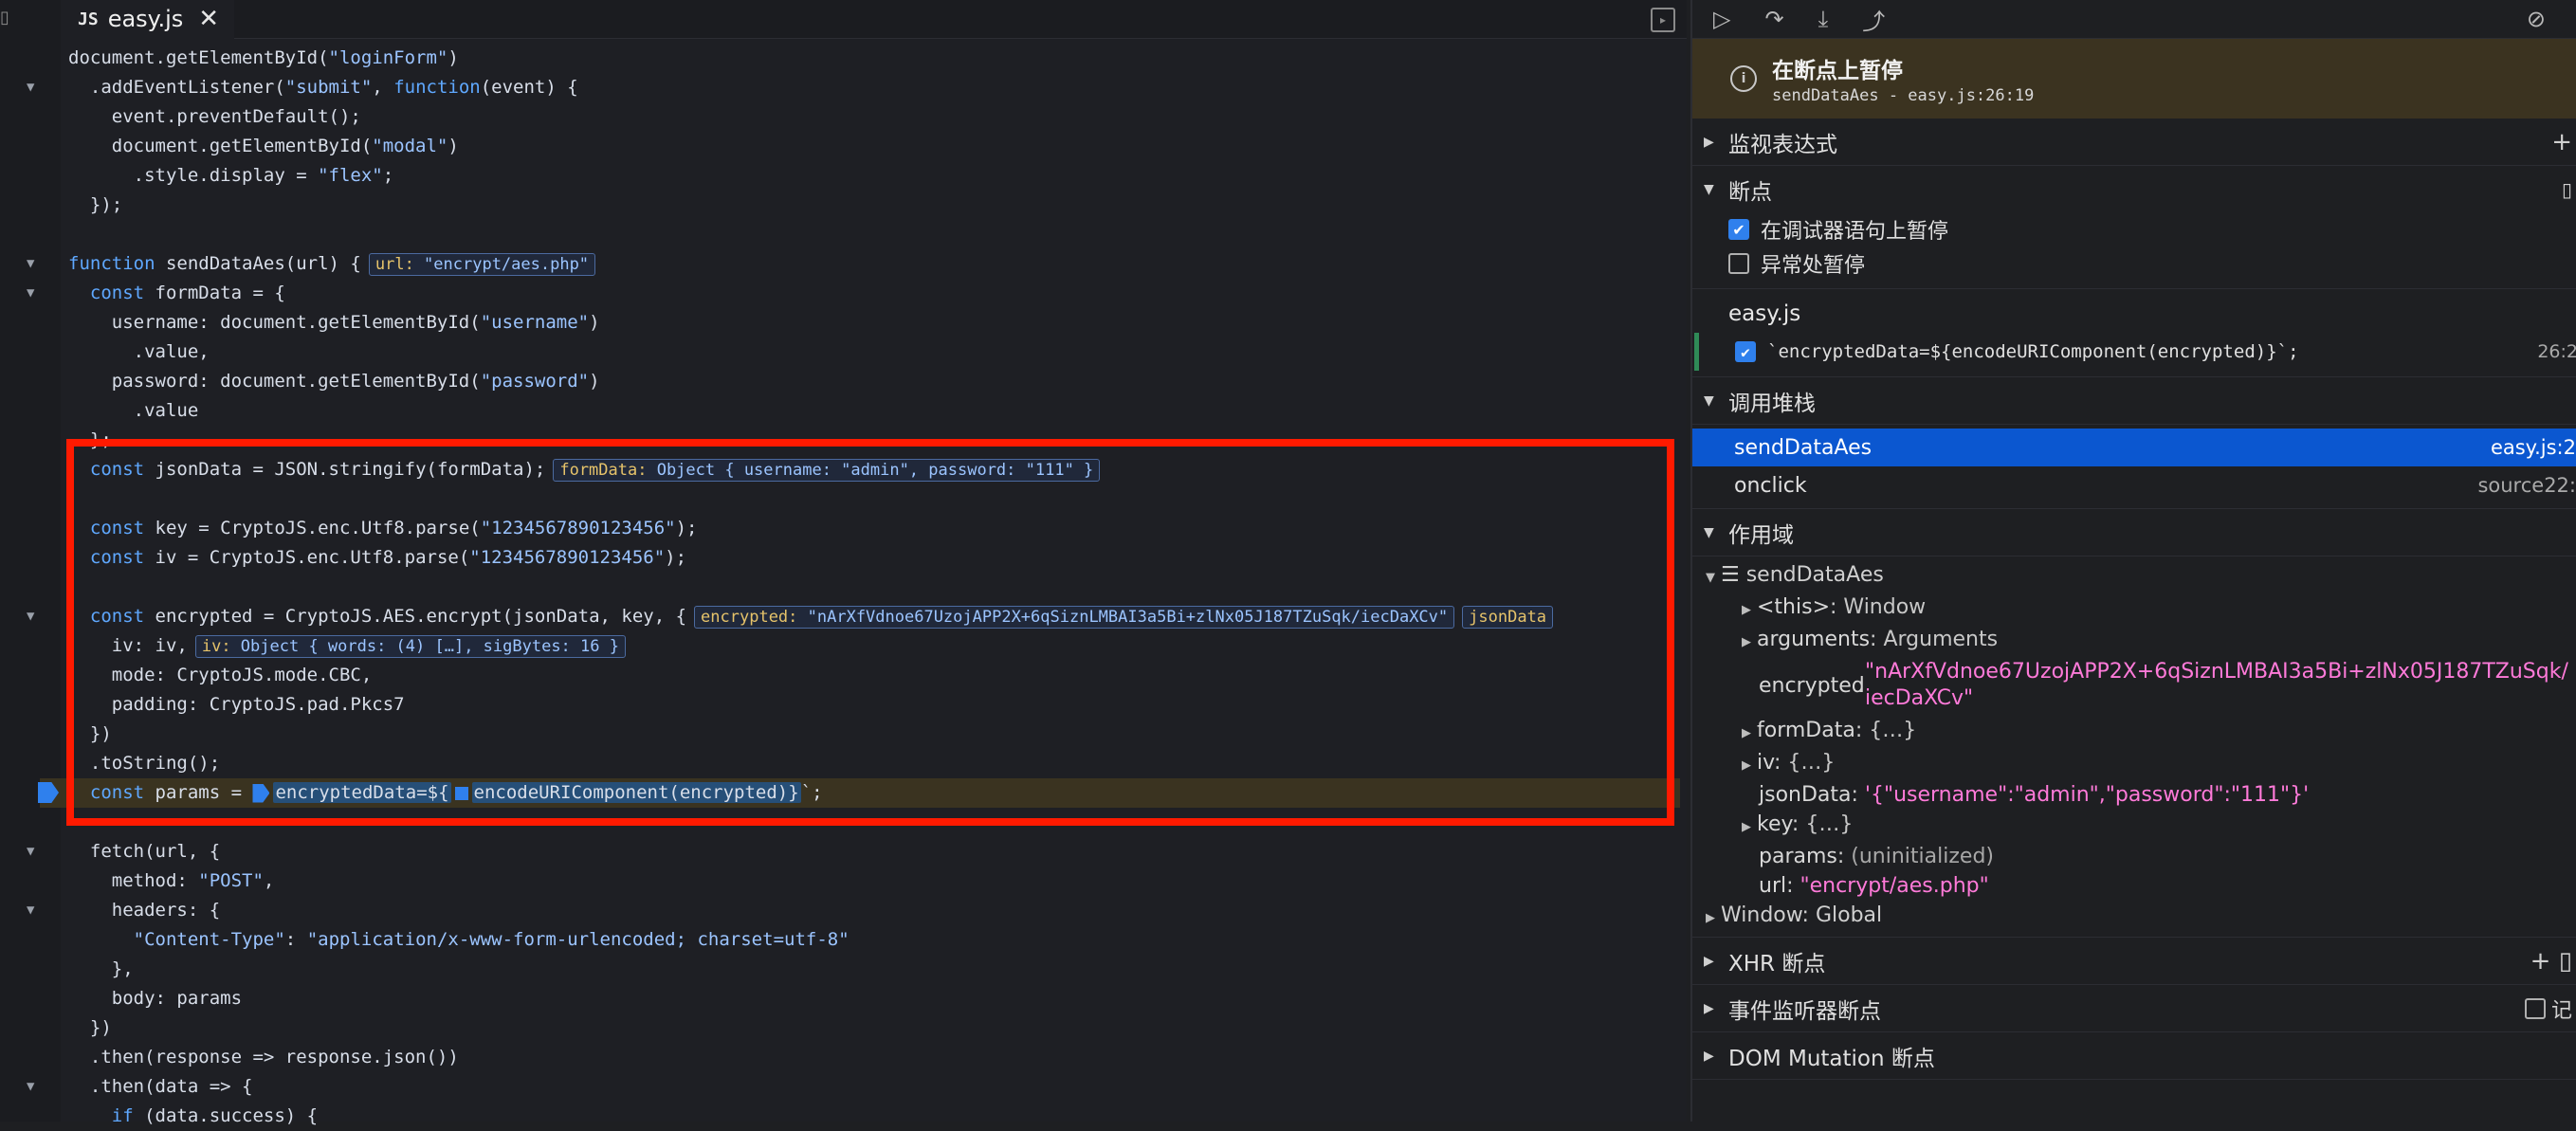 The height and width of the screenshot is (1131, 2576). I want to click on code-line: });, so click(874, 206).